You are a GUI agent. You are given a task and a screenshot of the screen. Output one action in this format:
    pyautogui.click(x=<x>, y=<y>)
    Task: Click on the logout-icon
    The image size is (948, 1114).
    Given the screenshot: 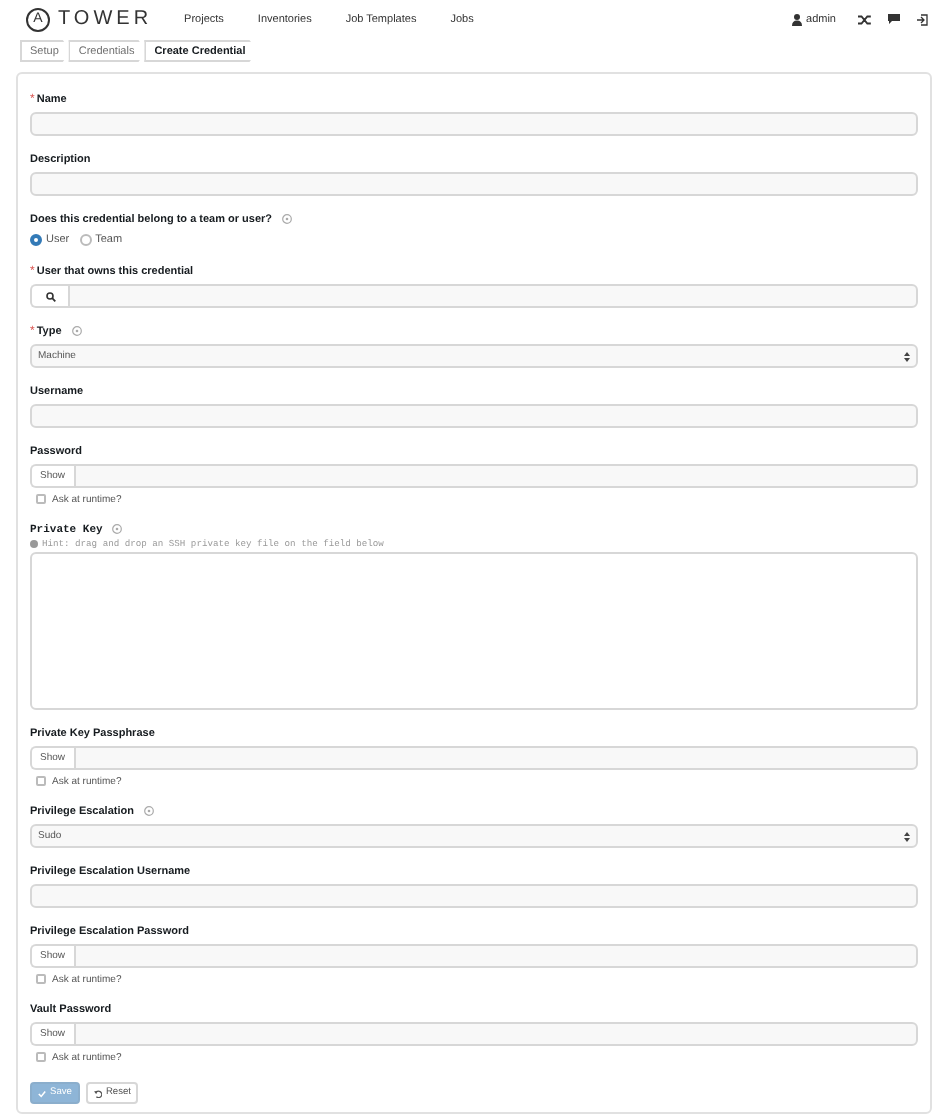 What is the action you would take?
    pyautogui.click(x=922, y=19)
    